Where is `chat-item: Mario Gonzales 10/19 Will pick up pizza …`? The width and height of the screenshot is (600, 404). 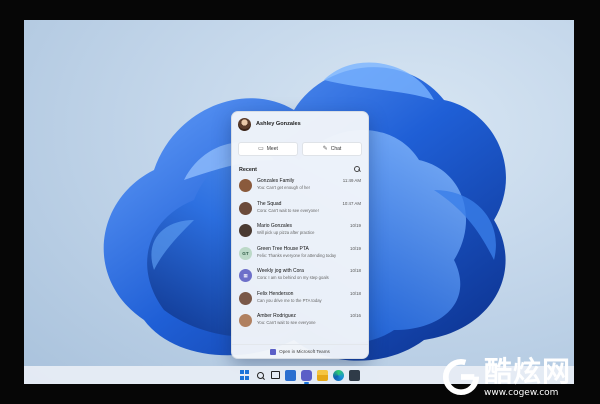 chat-item: Mario Gonzales 10/19 Will pick up pizza … is located at coordinates (300, 232).